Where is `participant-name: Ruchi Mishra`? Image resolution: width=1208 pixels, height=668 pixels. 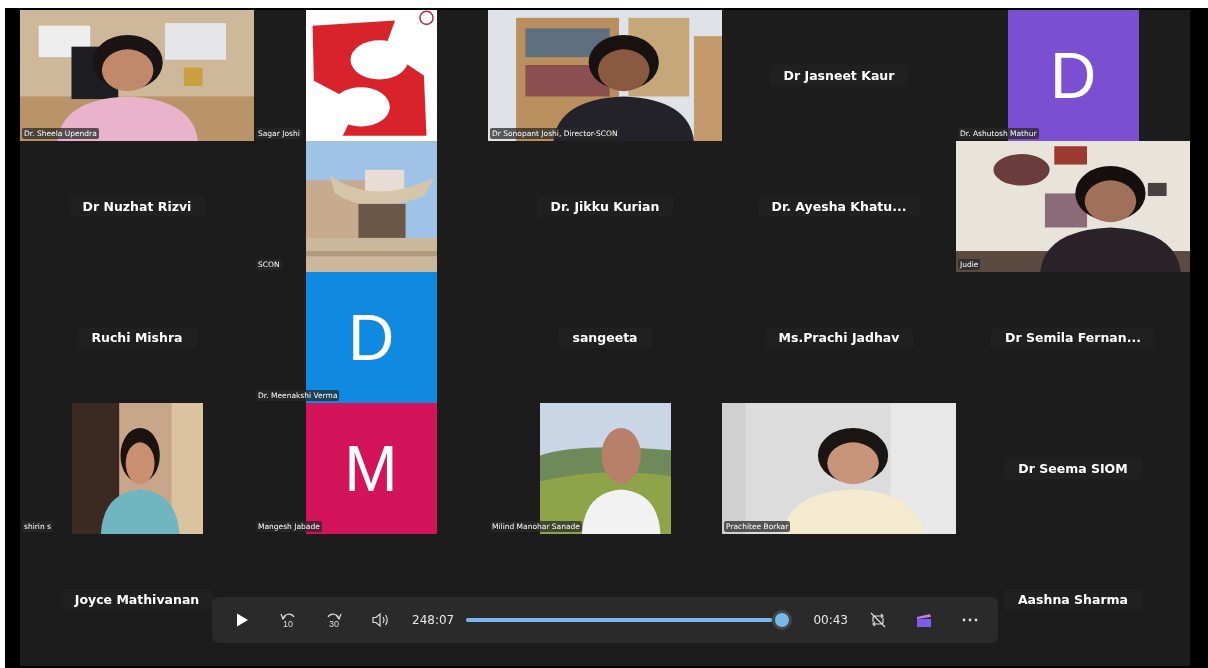 participant-name: Ruchi Mishra is located at coordinates (137, 337).